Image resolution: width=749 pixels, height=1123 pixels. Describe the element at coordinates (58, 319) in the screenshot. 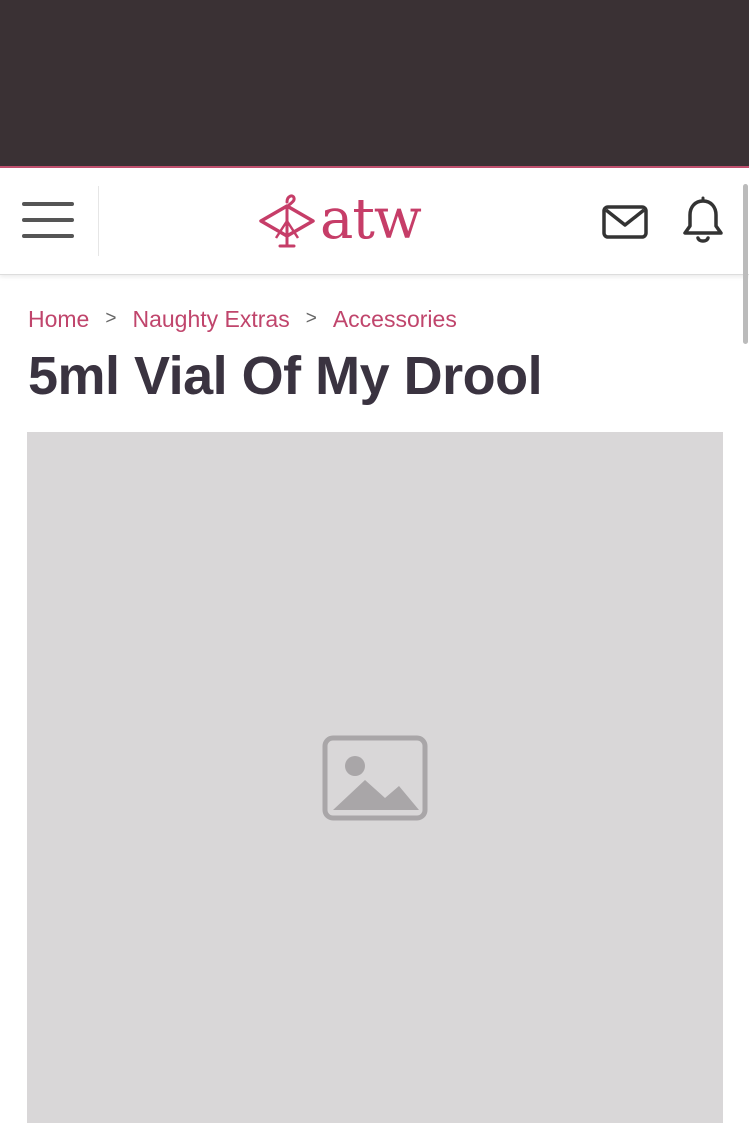

I see `breadcrumb-item-home: Home` at that location.